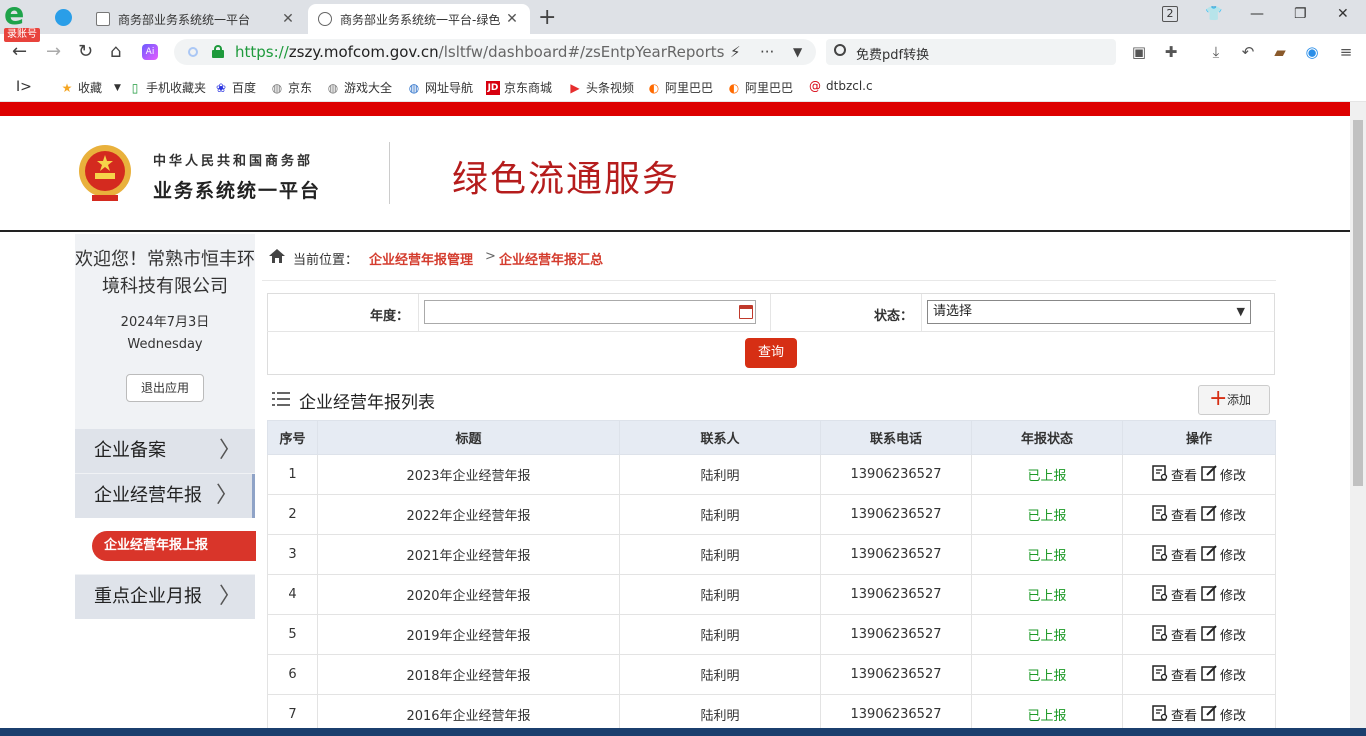 This screenshot has height=736, width=1366. Describe the element at coordinates (771, 353) in the screenshot. I see `query-button: 查询` at that location.